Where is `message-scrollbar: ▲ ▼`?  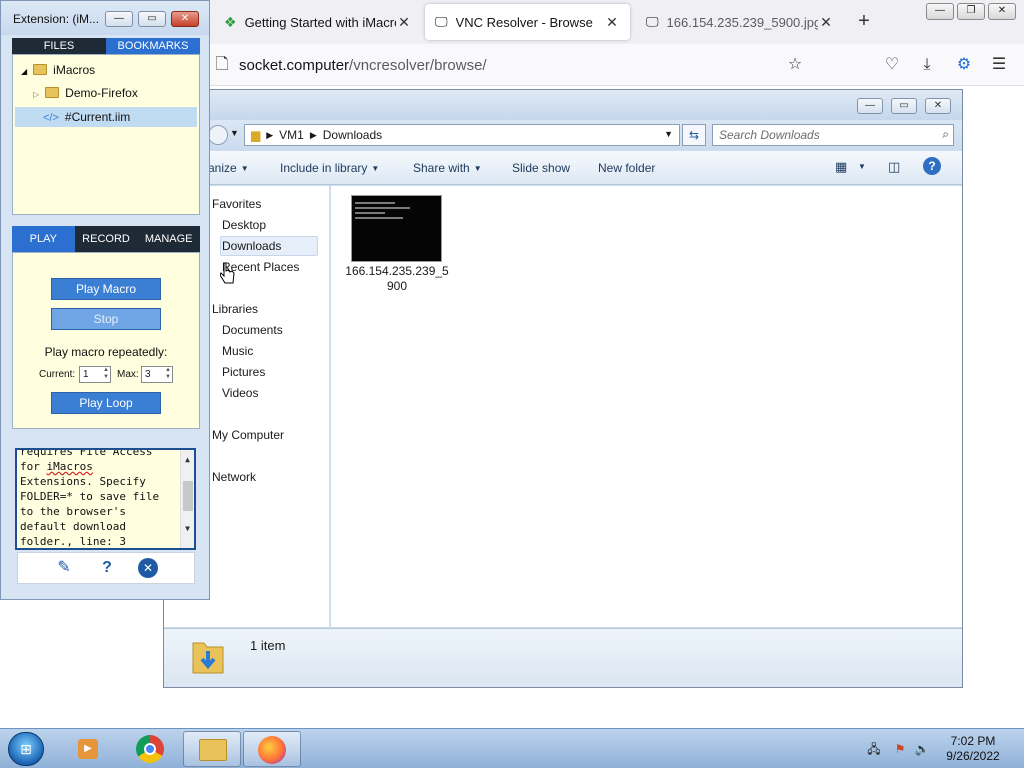
message-scrollbar: ▲ ▼ is located at coordinates (187, 499).